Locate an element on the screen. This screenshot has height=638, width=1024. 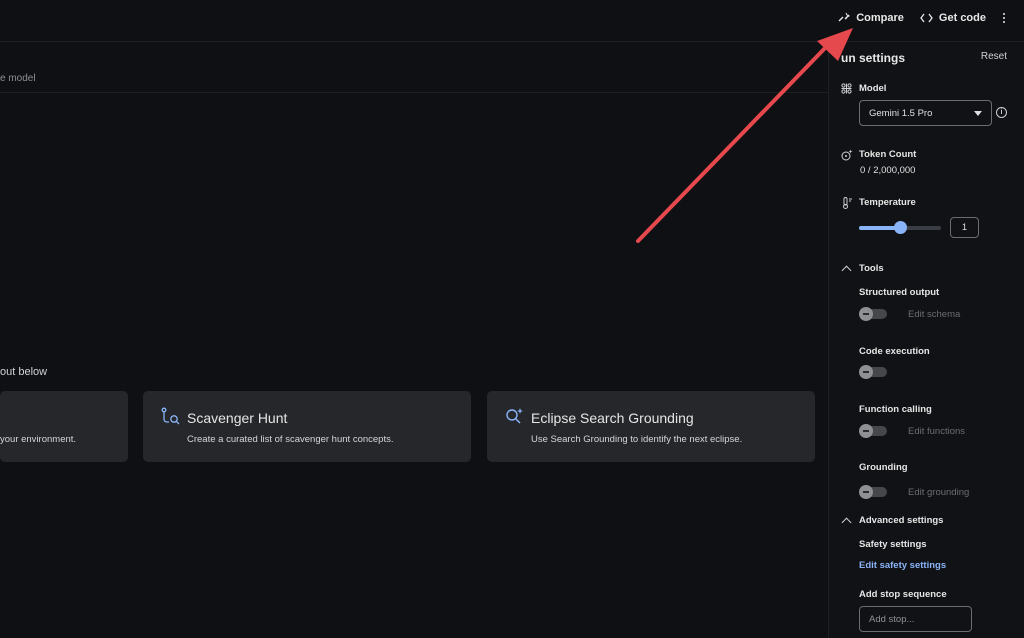
top-actions: Compare Get code is located at coordinates (922, 18).